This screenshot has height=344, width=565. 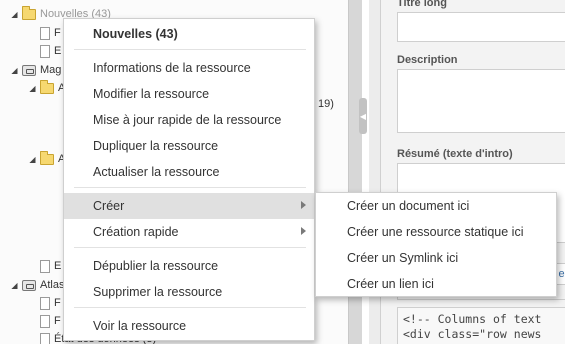 I want to click on tree-node-context: ◢ Mag, so click(x=35, y=70).